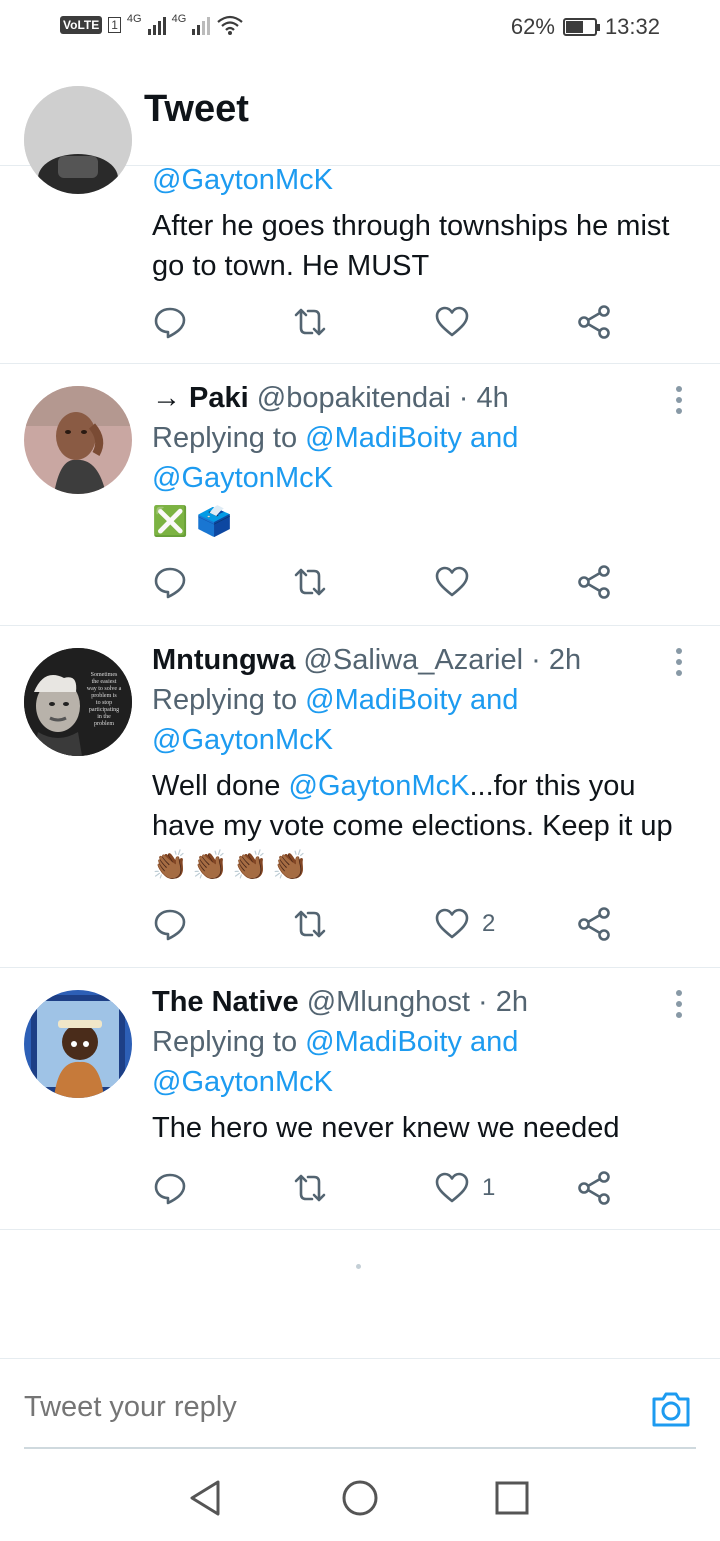  What do you see at coordinates (104, 703) in the screenshot?
I see `avatar-quote-line: to stop` at bounding box center [104, 703].